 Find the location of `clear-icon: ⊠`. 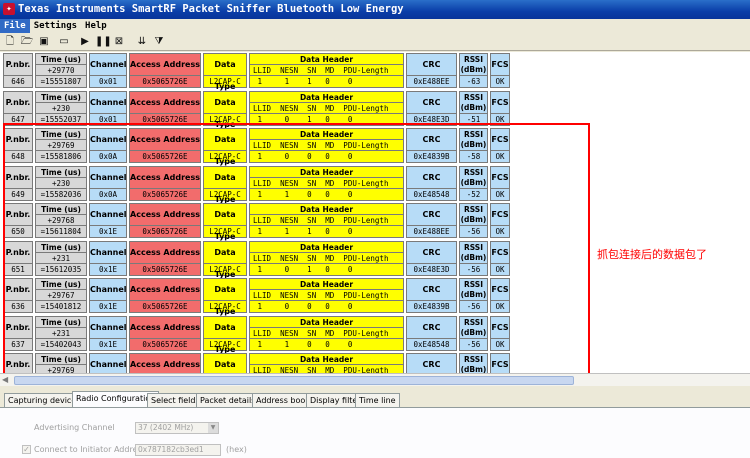

clear-icon: ⊠ is located at coordinates (119, 42).